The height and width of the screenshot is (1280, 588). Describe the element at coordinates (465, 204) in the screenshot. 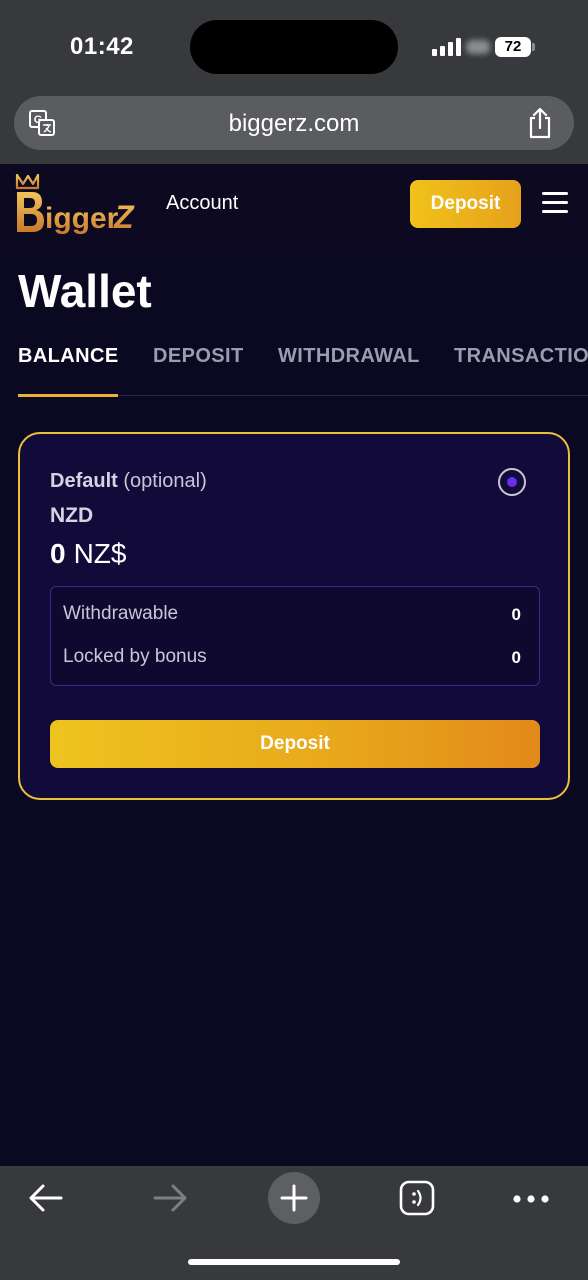

I see `header-deposit-button: Deposit` at that location.